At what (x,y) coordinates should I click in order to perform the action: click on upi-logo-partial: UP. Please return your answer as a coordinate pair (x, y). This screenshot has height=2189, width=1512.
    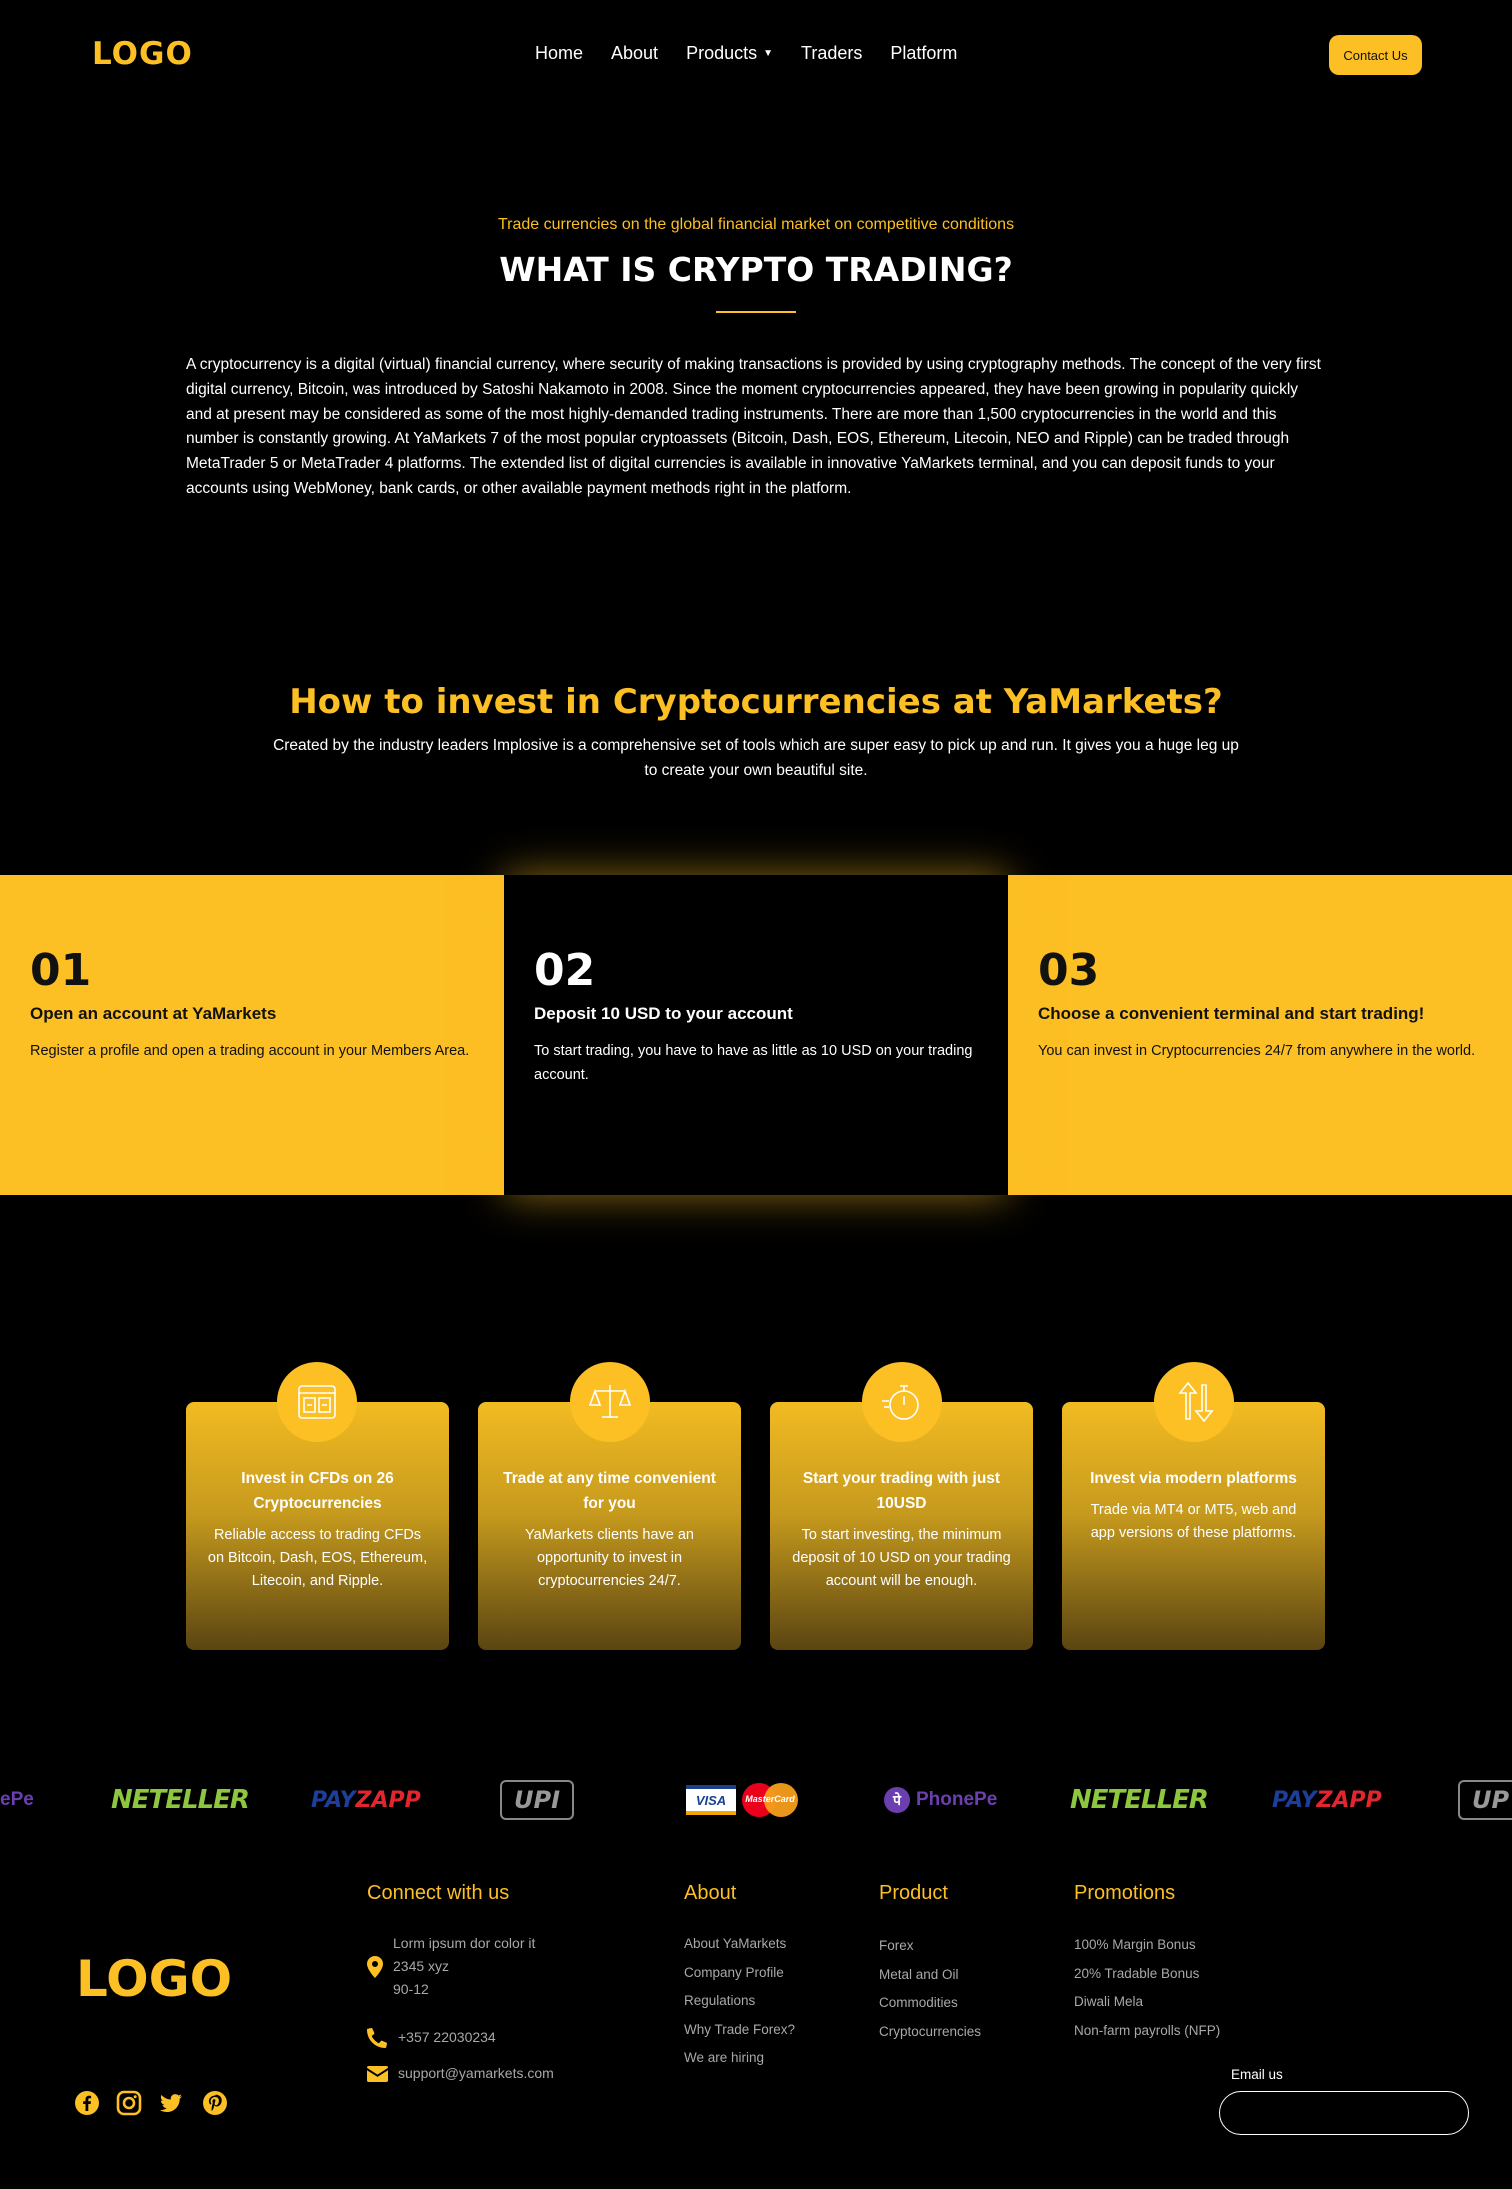
    Looking at the image, I should click on (1485, 1800).